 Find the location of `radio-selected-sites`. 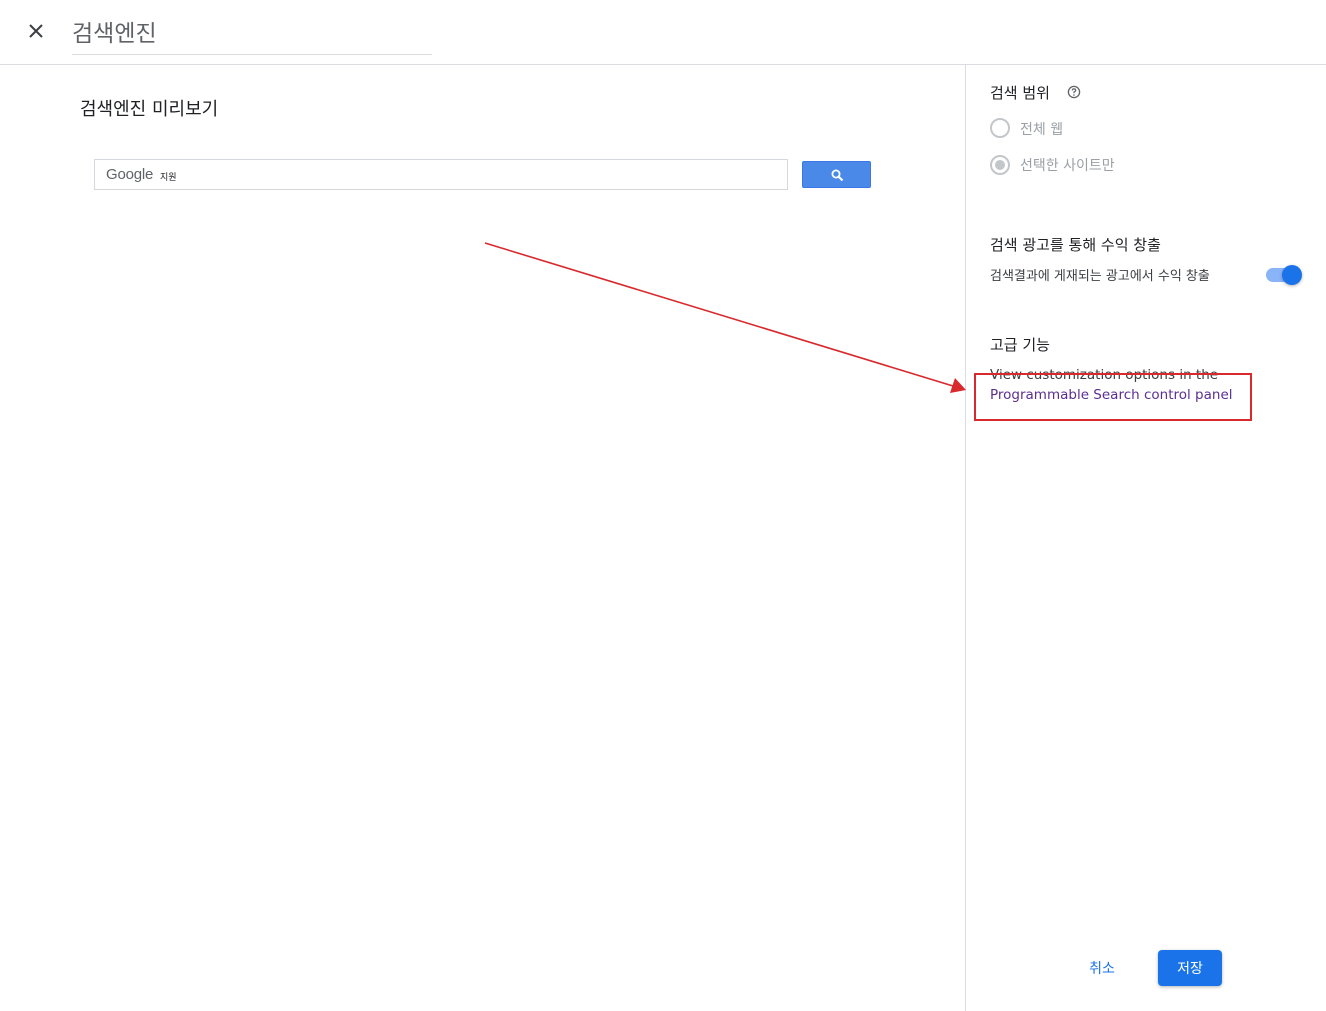

radio-selected-sites is located at coordinates (1000, 165).